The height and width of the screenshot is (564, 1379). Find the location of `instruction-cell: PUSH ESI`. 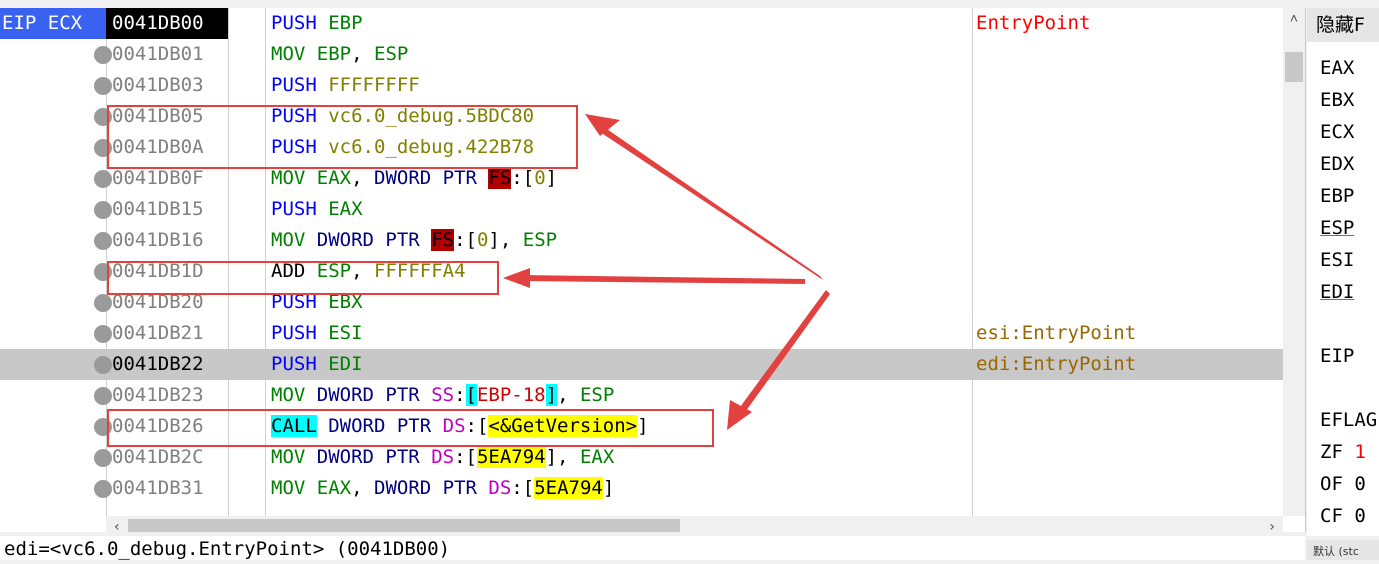

instruction-cell: PUSH ESI is located at coordinates (317, 333).